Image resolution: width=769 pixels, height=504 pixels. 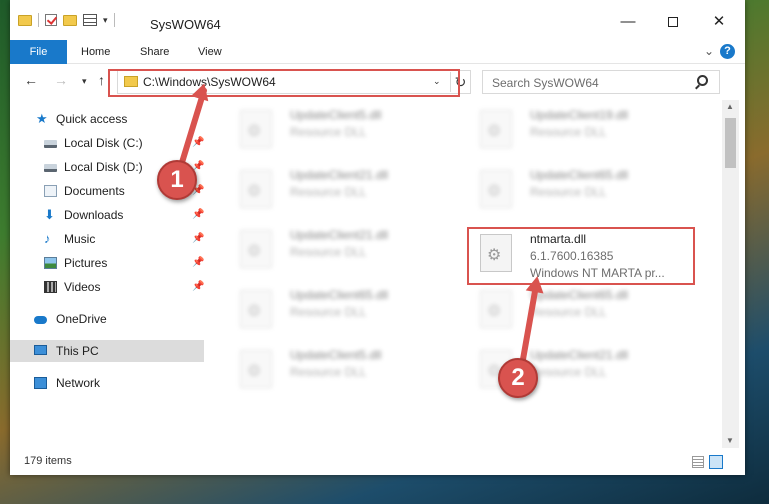 What do you see at coordinates (107, 383) in the screenshot?
I see `sidebar-item-network: Network` at bounding box center [107, 383].